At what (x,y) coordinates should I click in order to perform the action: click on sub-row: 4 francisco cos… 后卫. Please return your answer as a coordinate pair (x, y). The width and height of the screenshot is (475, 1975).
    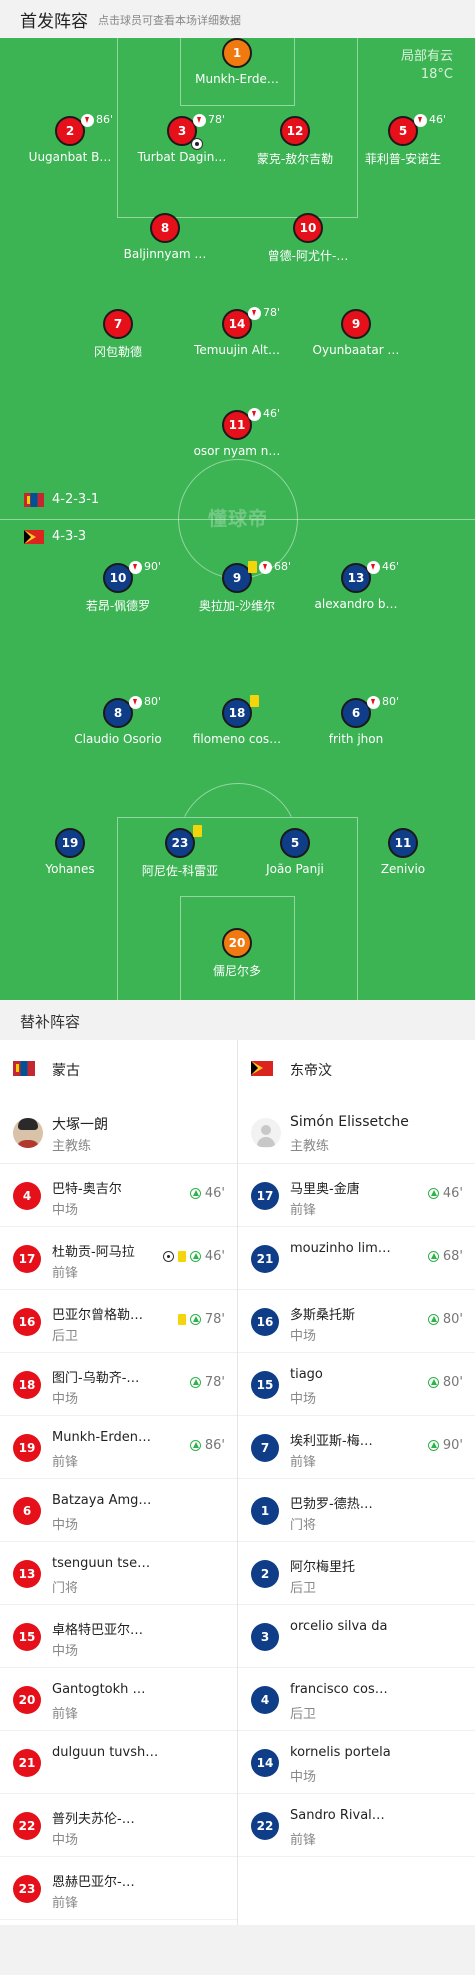
    Looking at the image, I should click on (356, 1699).